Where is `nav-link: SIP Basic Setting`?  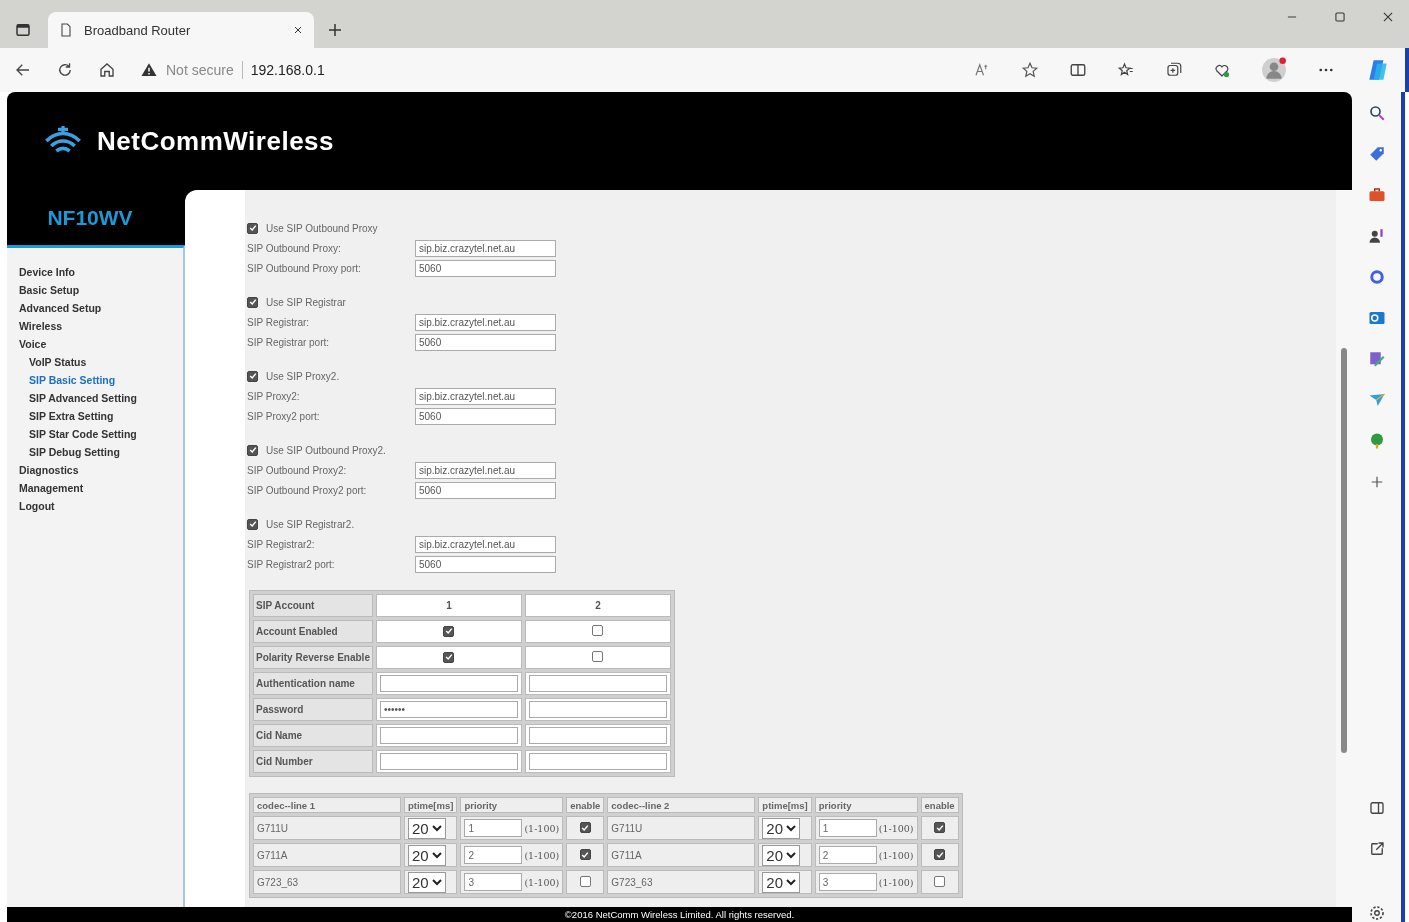
nav-link: SIP Basic Setting is located at coordinates (101, 380).